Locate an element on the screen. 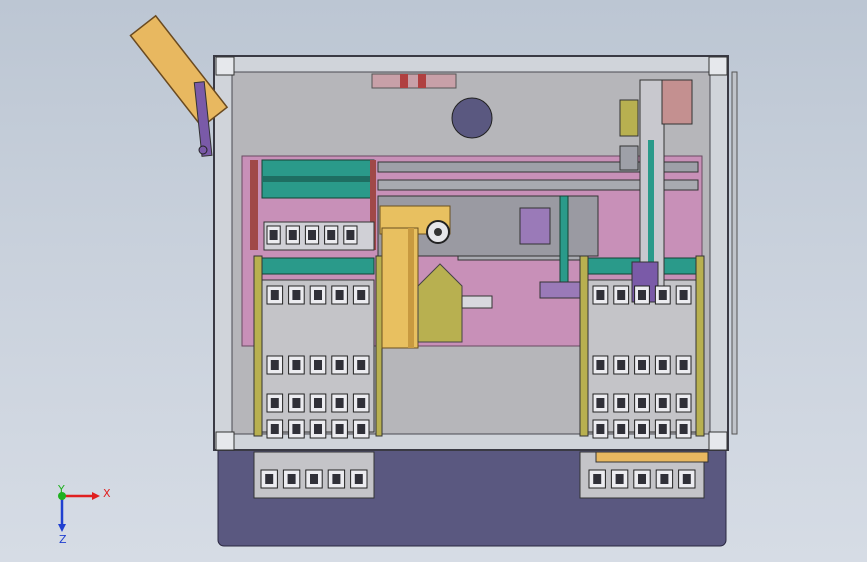 This screenshot has height=562, width=867. x-axis-label: X is located at coordinates (107, 493).